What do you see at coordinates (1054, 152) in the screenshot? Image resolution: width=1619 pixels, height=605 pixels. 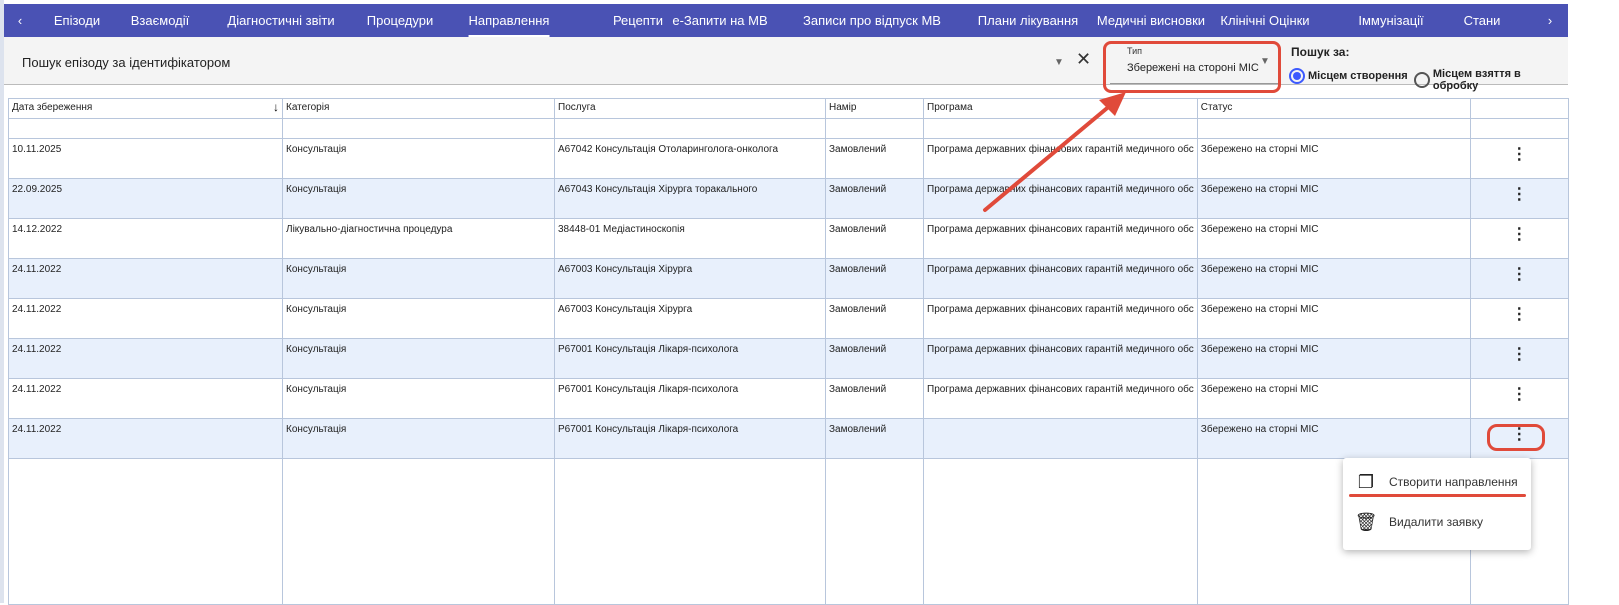 I see `annotation-arrow` at bounding box center [1054, 152].